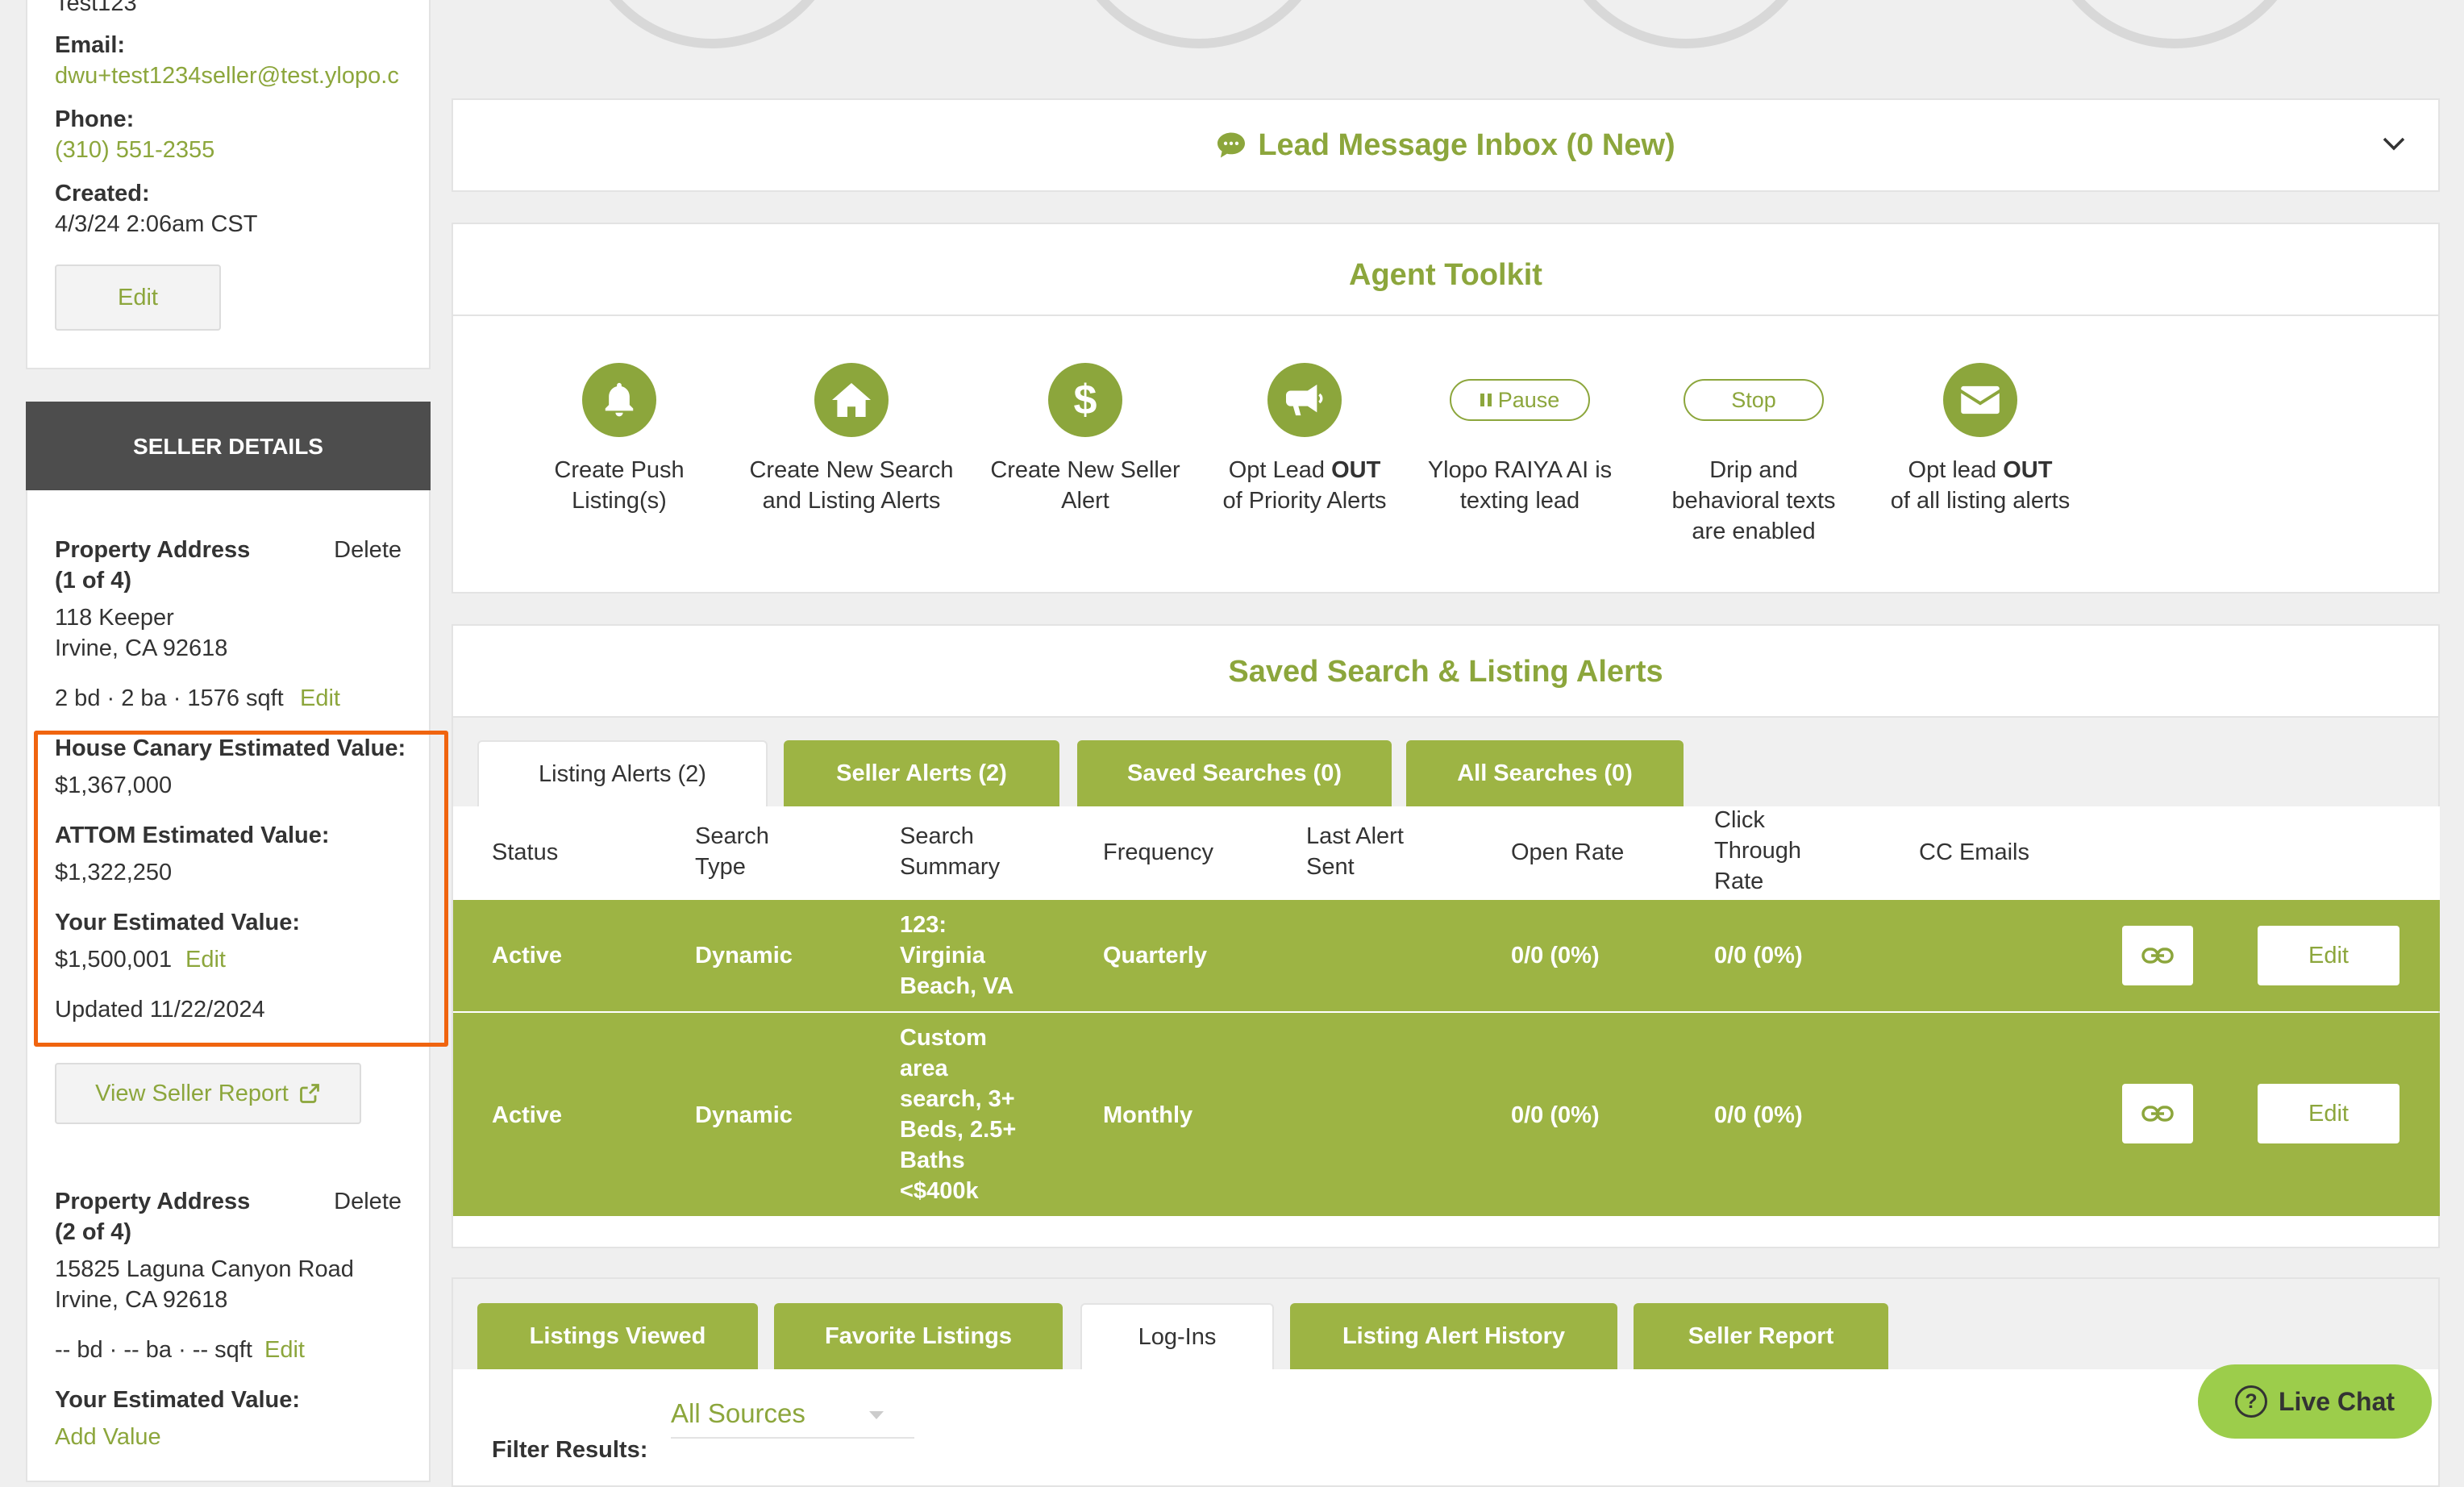  What do you see at coordinates (1445, 275) in the screenshot?
I see `agent-toolkit-title: Agent Toolkit` at bounding box center [1445, 275].